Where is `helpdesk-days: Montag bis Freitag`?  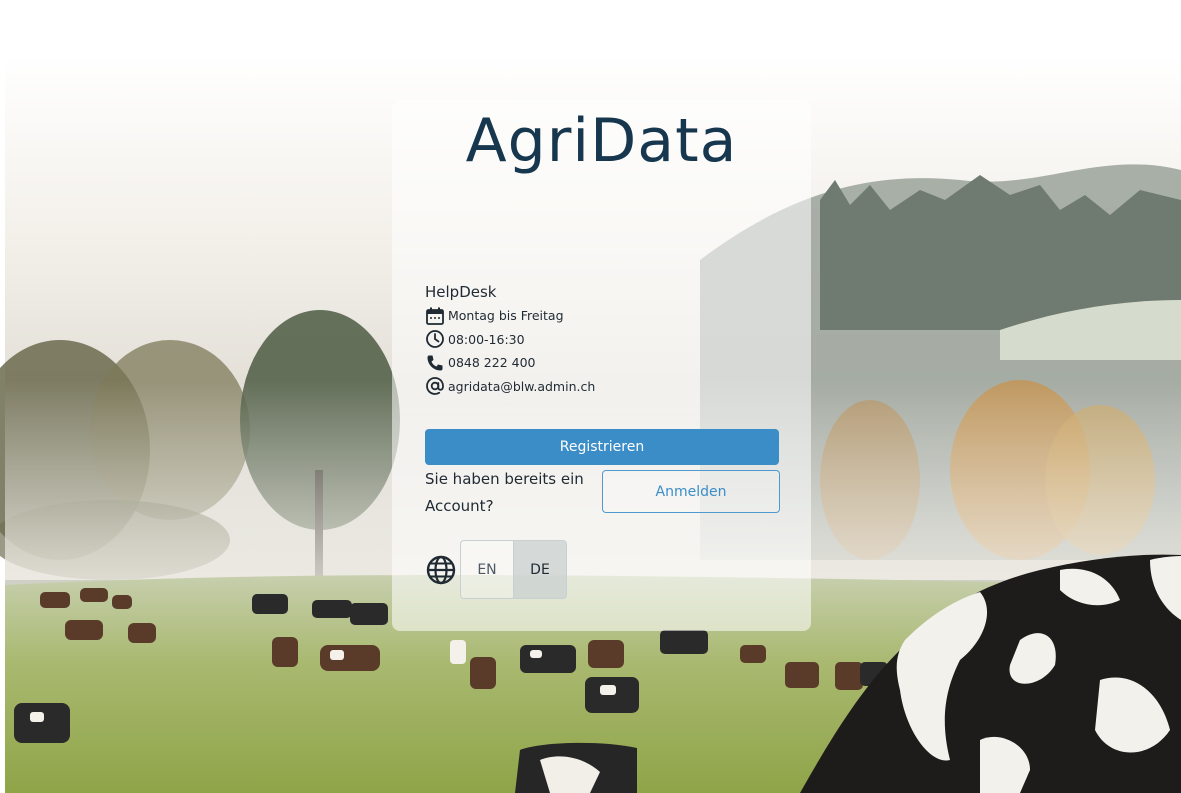
helpdesk-days: Montag bis Freitag is located at coordinates (506, 316).